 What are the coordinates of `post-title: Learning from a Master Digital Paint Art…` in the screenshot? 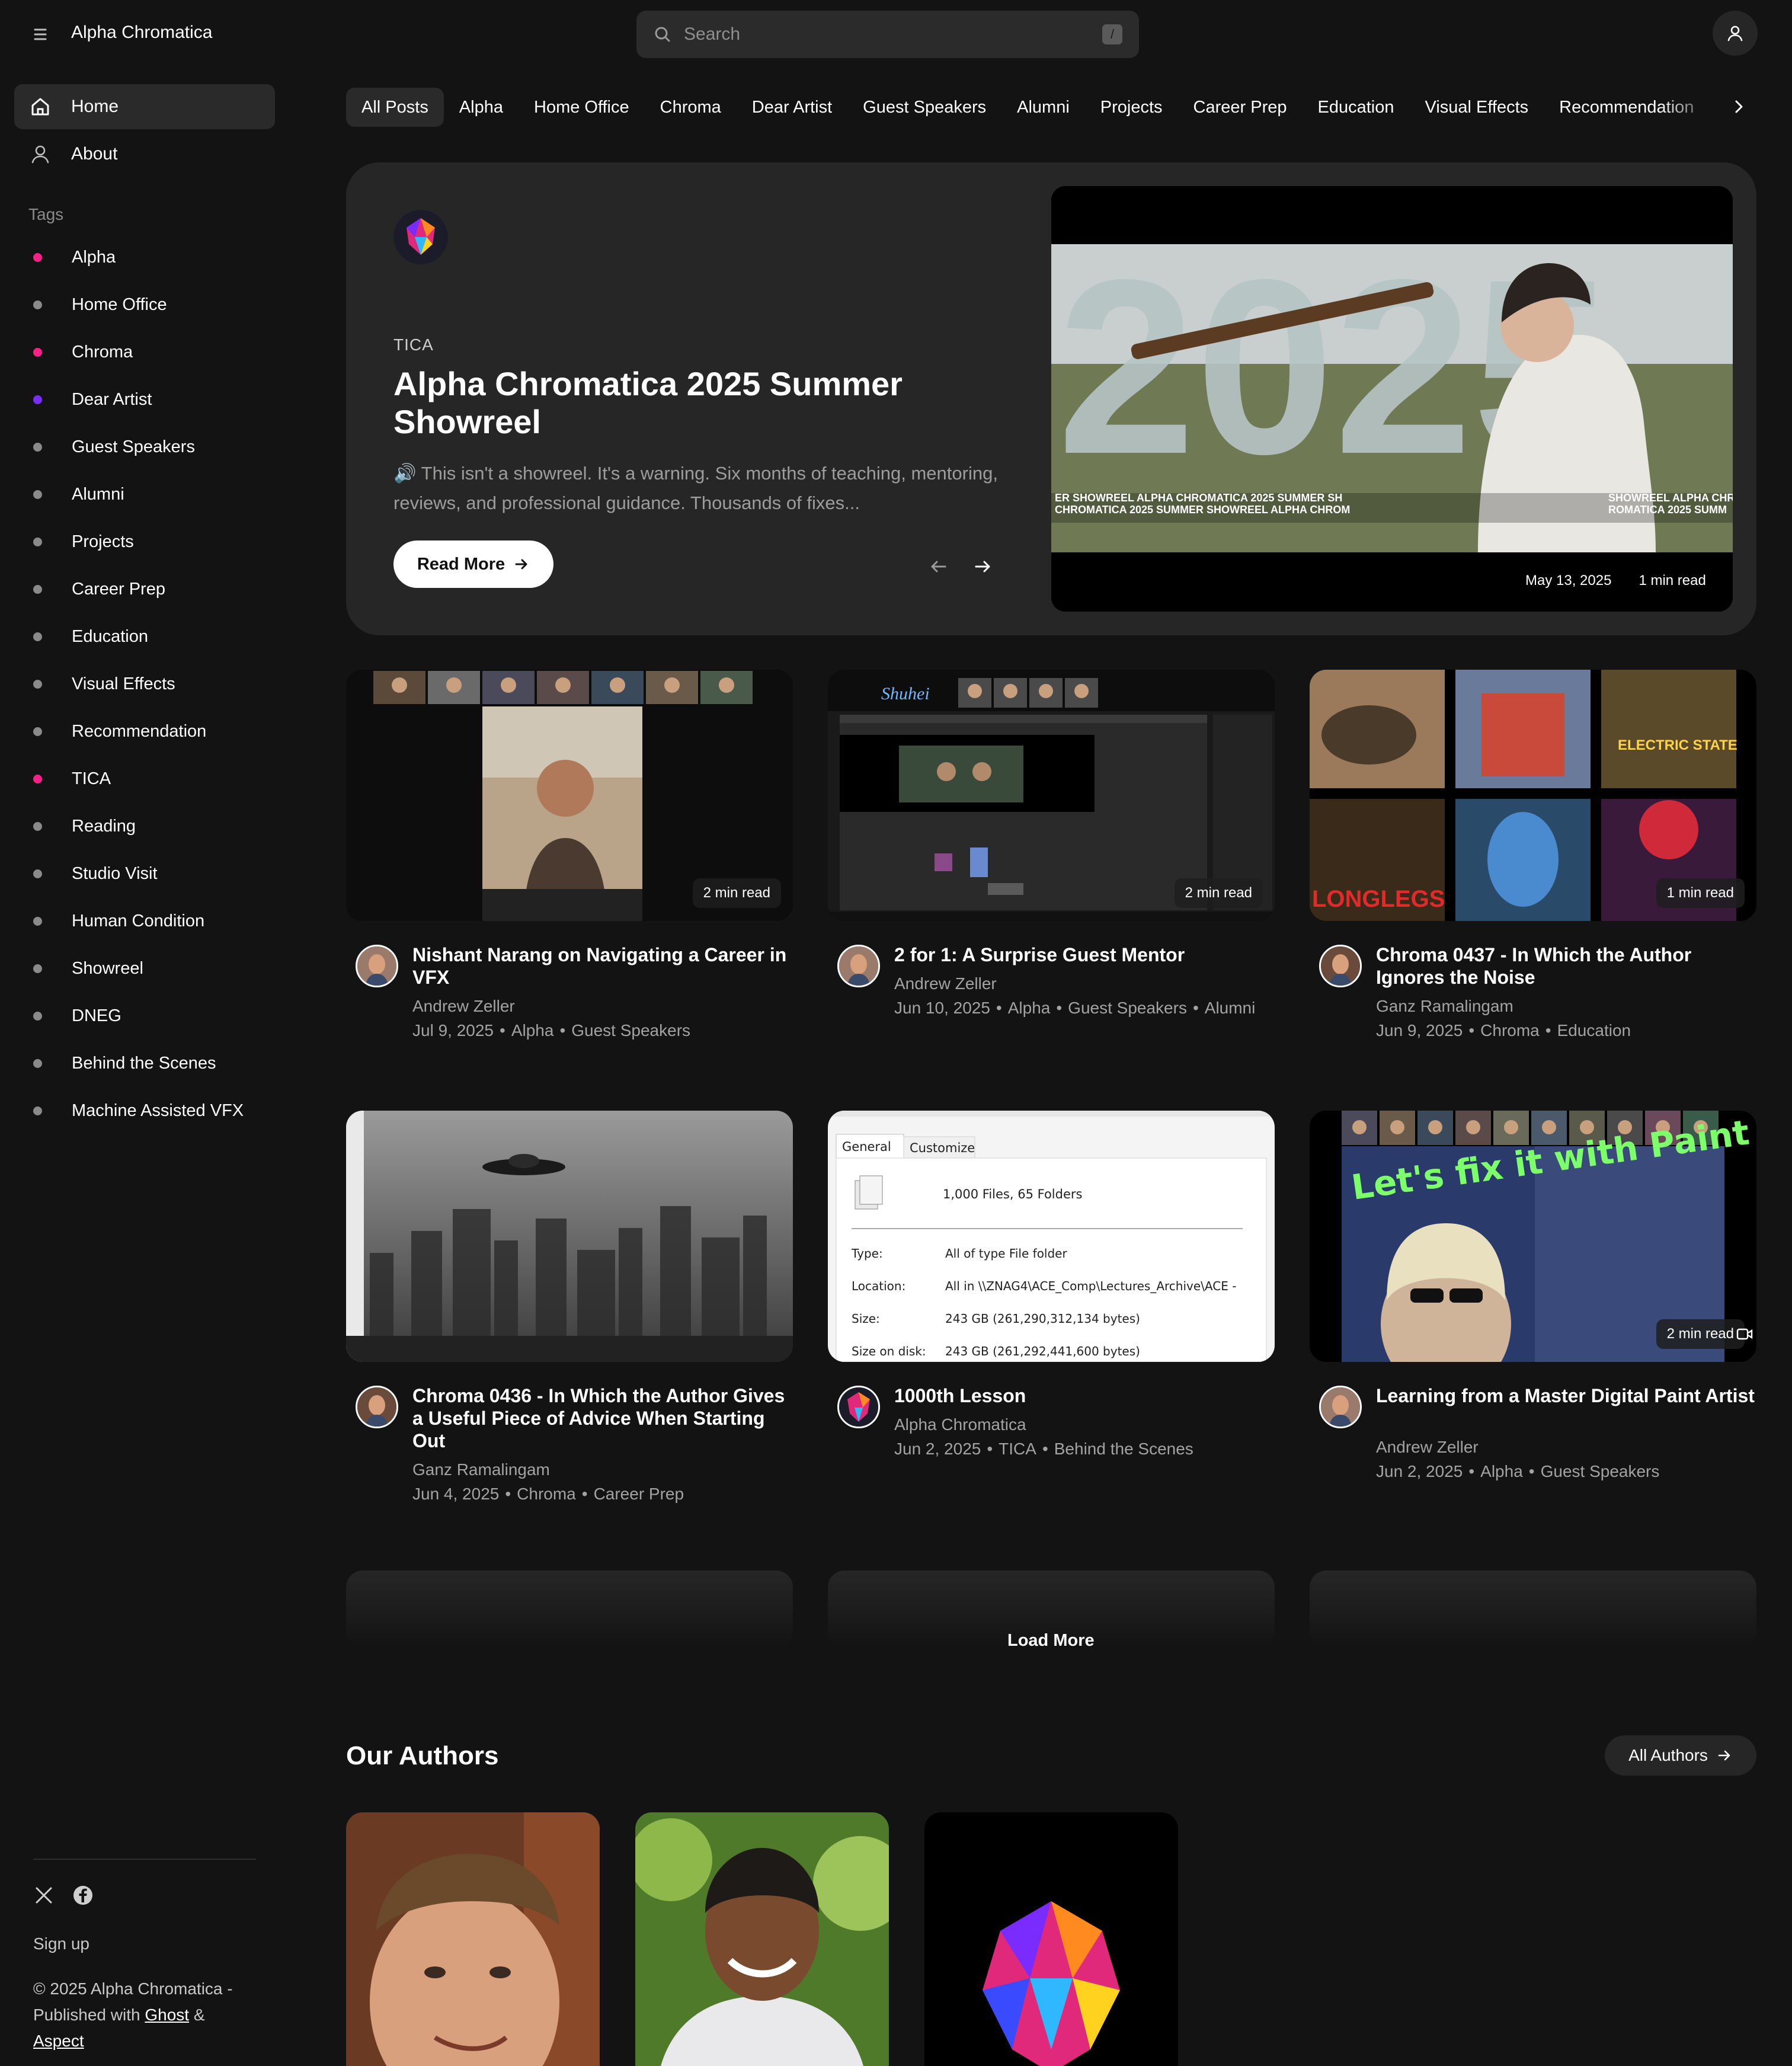 It's located at (1565, 1395).